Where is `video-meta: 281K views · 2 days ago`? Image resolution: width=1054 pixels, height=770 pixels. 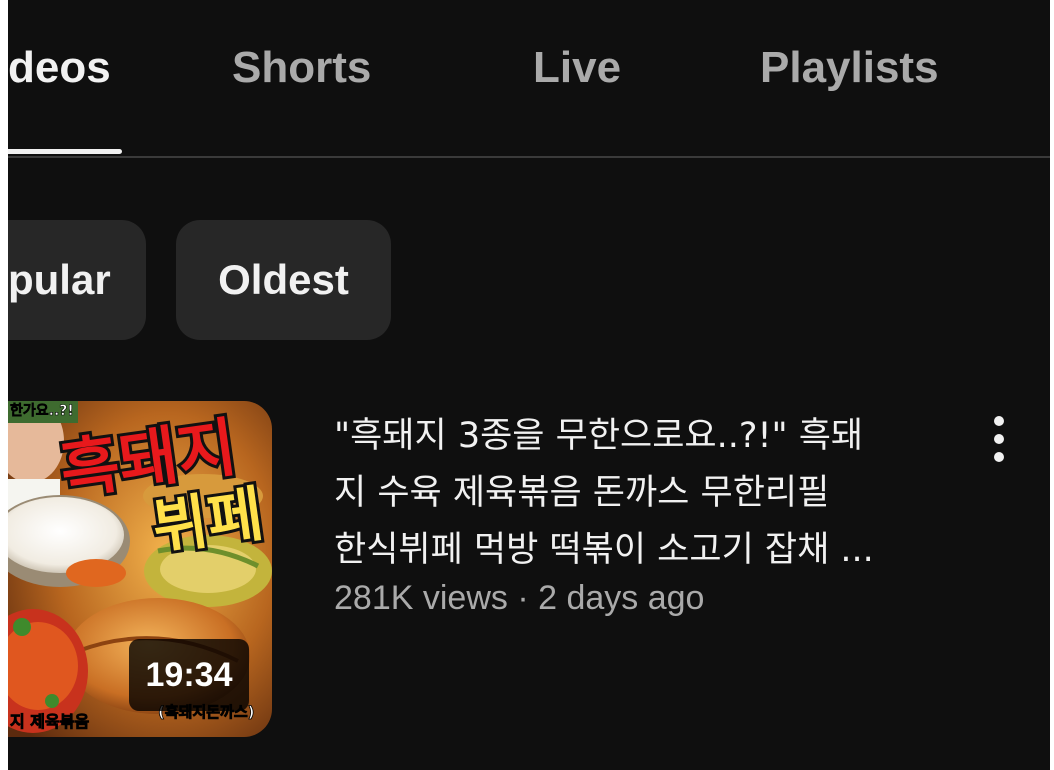
video-meta: 281K views · 2 days ago is located at coordinates (519, 598).